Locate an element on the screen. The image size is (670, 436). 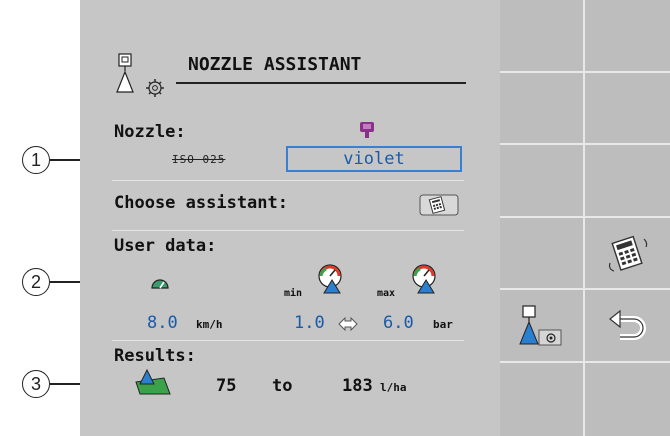
result-to-label: to is located at coordinates (282, 386).